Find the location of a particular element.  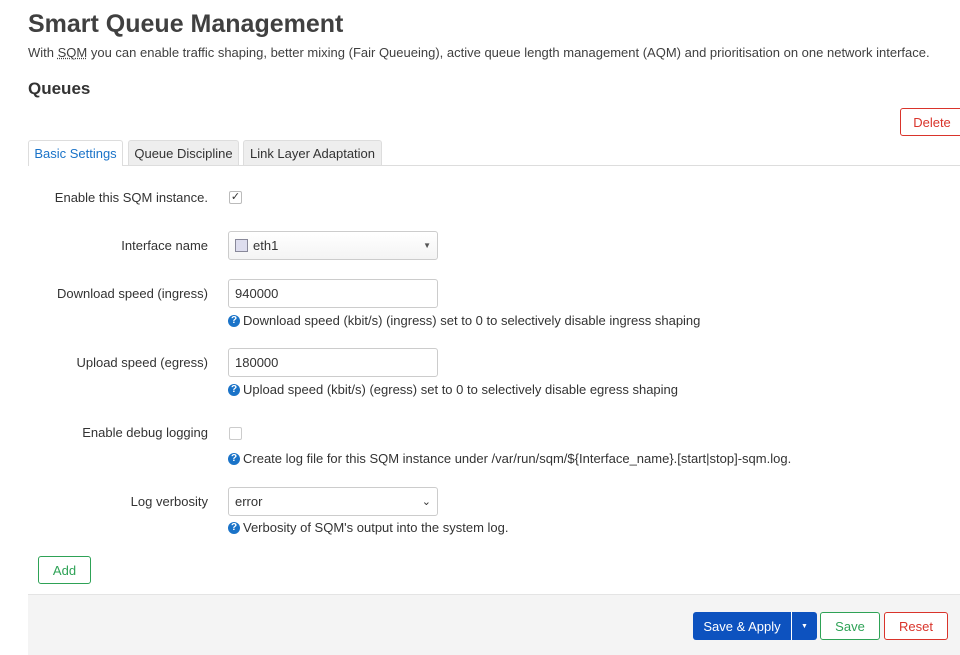

chevron-down-icon: ⌄ is located at coordinates (426, 502).